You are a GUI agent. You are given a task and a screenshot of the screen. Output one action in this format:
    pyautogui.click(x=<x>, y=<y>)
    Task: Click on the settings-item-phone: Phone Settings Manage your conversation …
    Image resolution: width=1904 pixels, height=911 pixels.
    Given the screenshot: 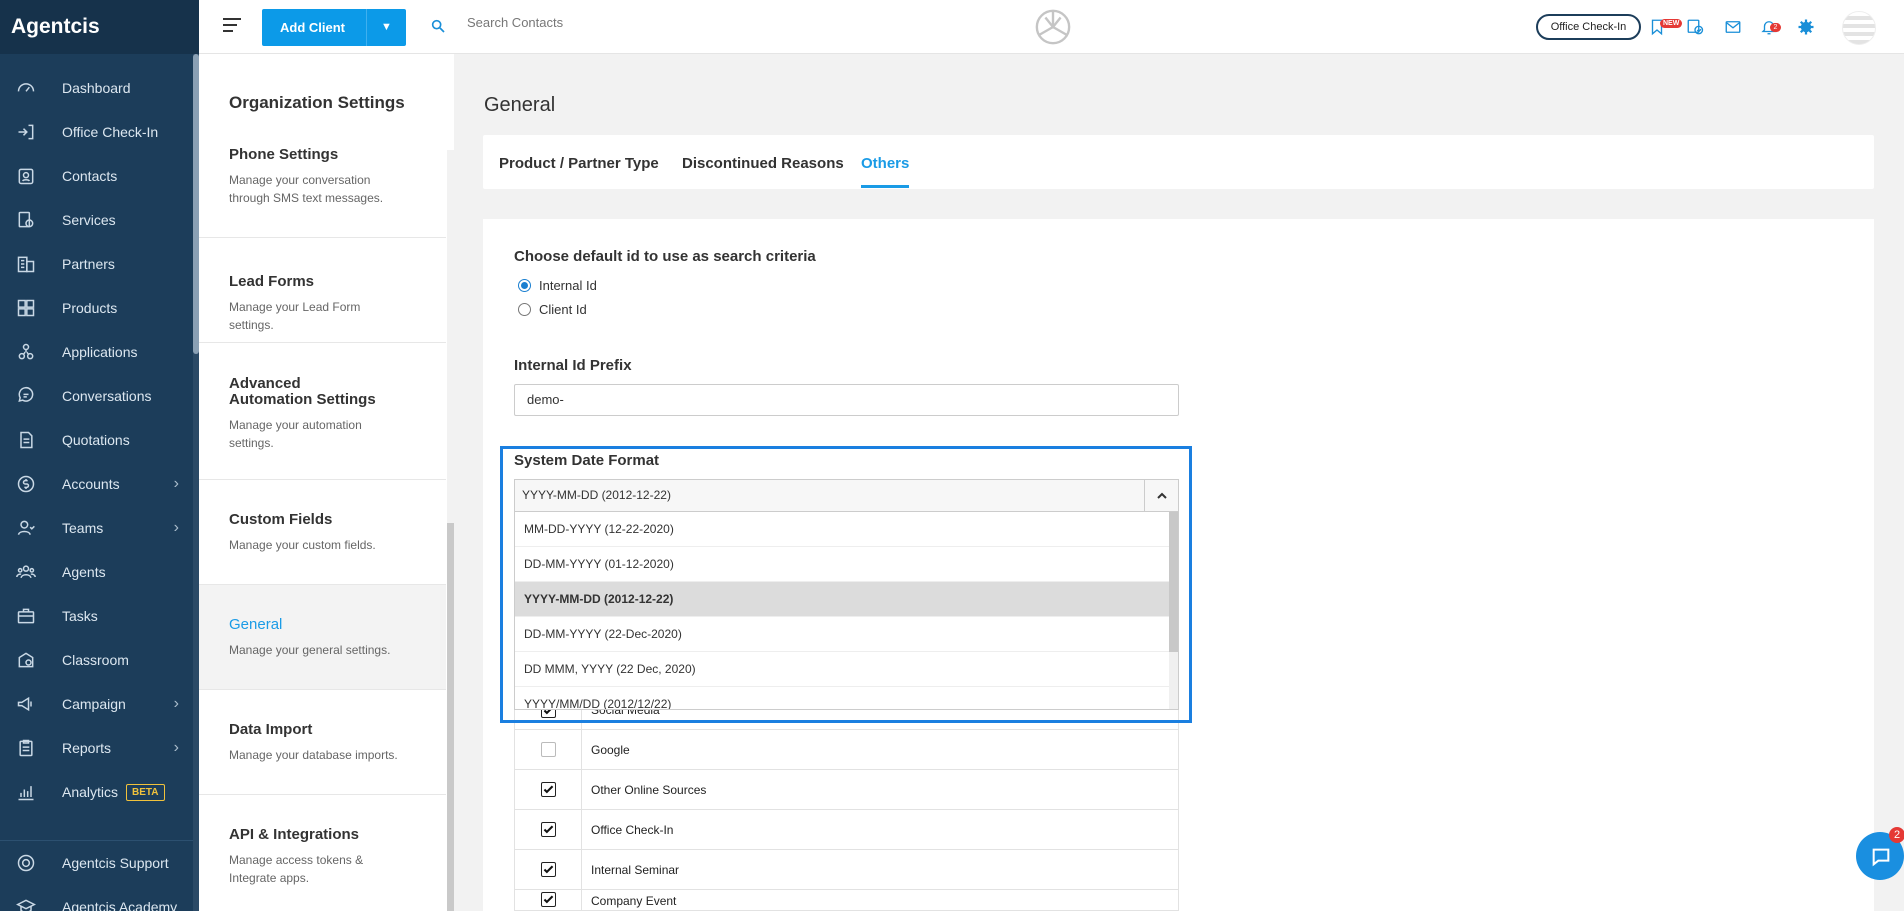 What is the action you would take?
    pyautogui.click(x=322, y=192)
    